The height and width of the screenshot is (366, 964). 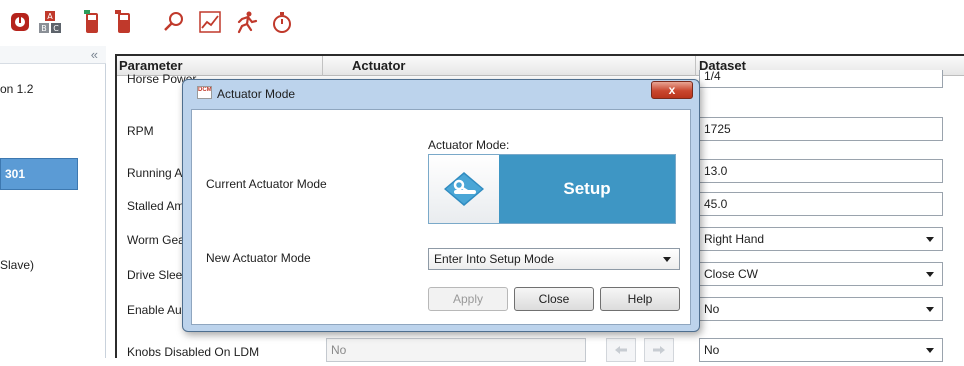 What do you see at coordinates (821, 274) in the screenshot?
I see `dataset-dropdown: Close CW` at bounding box center [821, 274].